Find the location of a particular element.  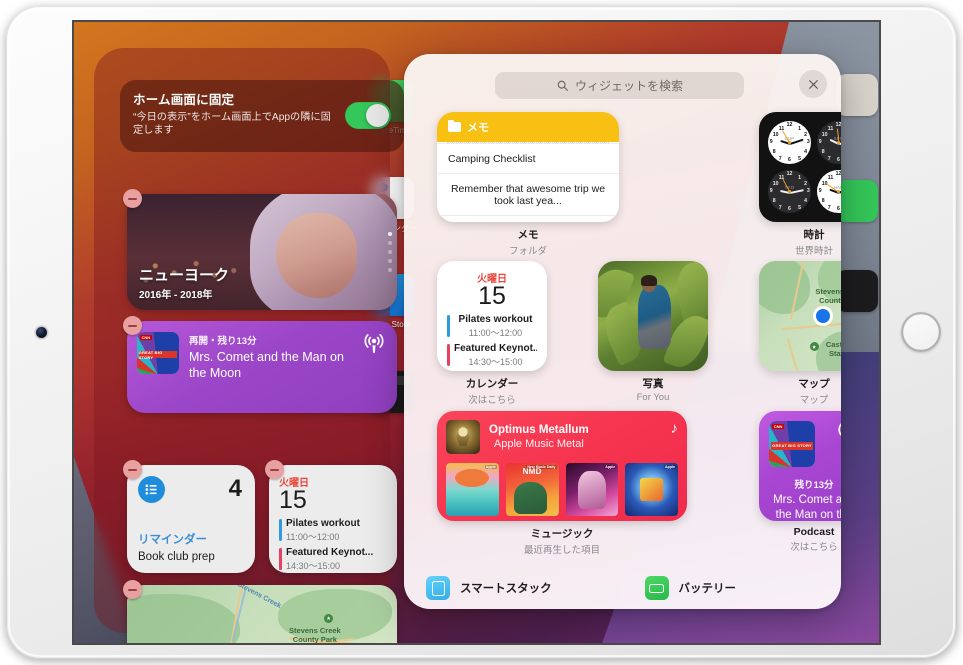

picker-row-label: スマートスタック is located at coordinates (506, 589).